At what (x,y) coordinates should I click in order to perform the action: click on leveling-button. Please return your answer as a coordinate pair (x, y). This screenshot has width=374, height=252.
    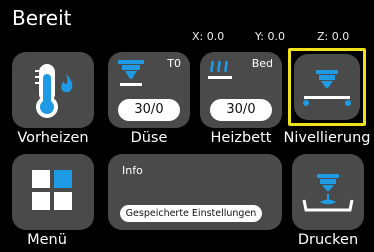
    Looking at the image, I should click on (327, 87).